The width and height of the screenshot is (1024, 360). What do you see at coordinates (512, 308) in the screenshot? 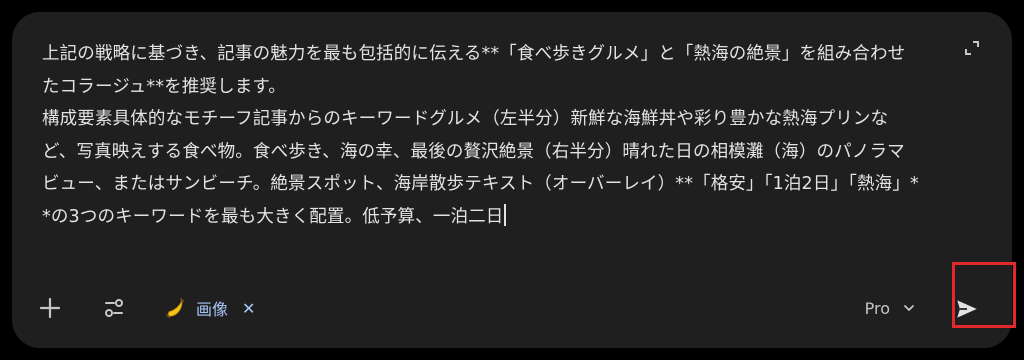
I see `input-toolbar: 画像 ✕ Pro` at bounding box center [512, 308].